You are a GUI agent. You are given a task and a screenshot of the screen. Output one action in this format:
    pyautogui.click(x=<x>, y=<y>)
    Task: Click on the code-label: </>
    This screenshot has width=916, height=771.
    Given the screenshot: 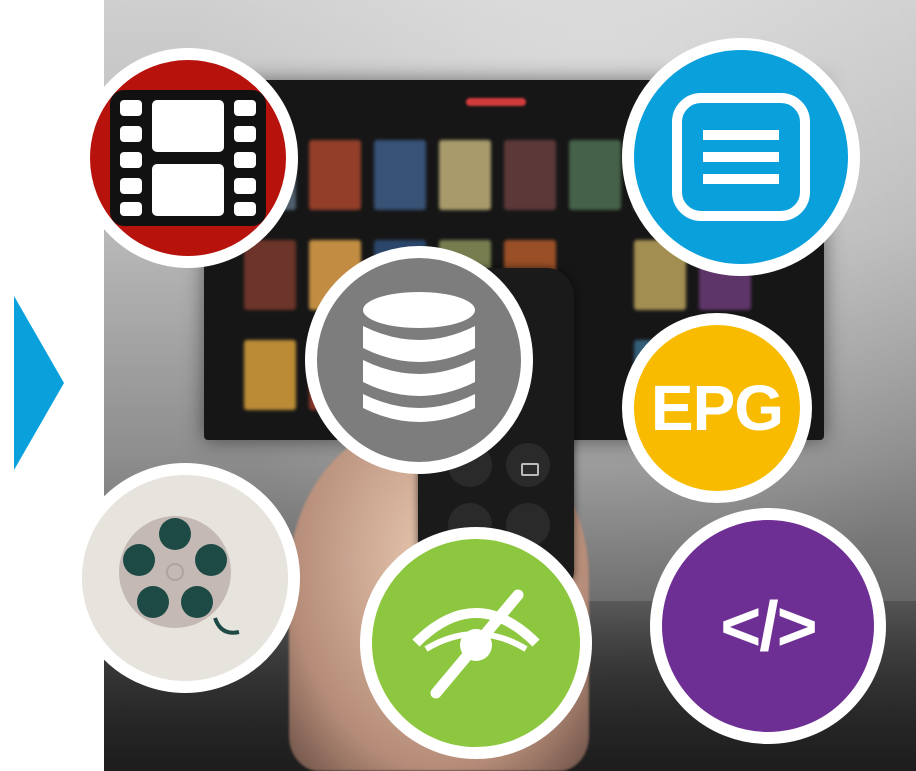 What is the action you would take?
    pyautogui.click(x=768, y=626)
    